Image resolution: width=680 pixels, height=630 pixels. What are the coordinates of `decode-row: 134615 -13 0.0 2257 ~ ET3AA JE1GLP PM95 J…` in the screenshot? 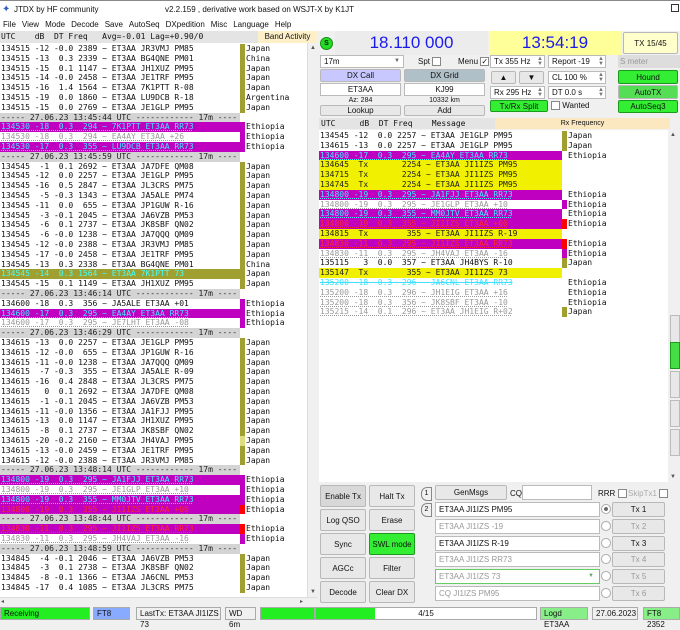 It's located at (153, 343).